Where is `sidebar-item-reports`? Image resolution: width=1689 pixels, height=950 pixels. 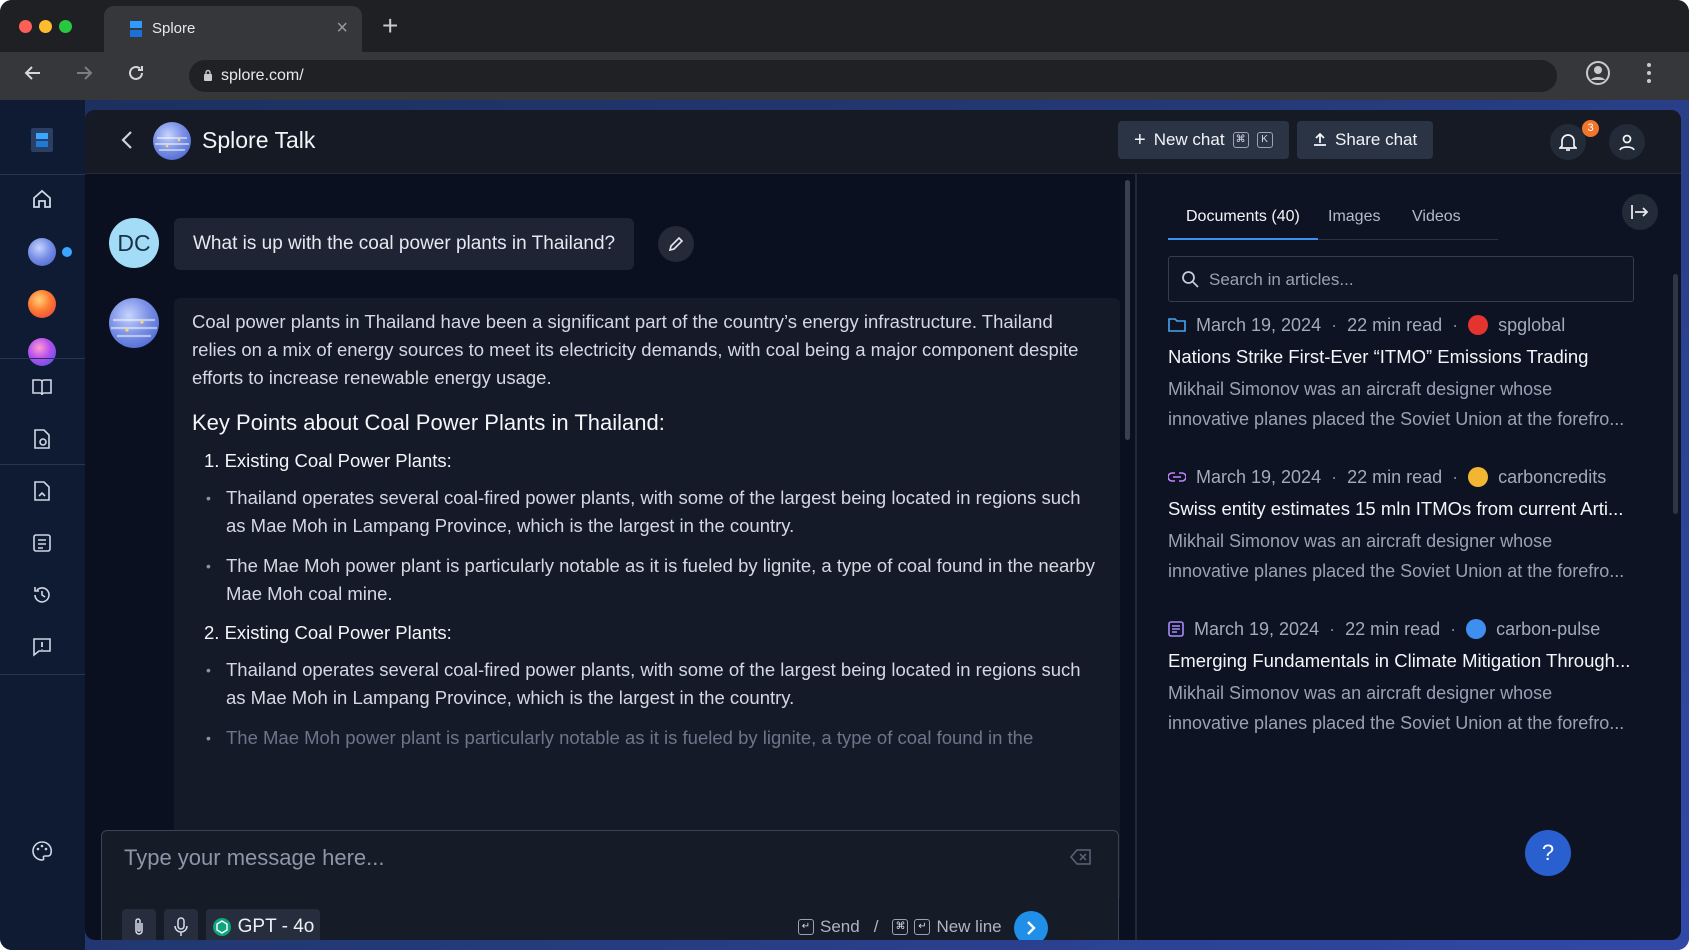 sidebar-item-reports is located at coordinates (42, 491).